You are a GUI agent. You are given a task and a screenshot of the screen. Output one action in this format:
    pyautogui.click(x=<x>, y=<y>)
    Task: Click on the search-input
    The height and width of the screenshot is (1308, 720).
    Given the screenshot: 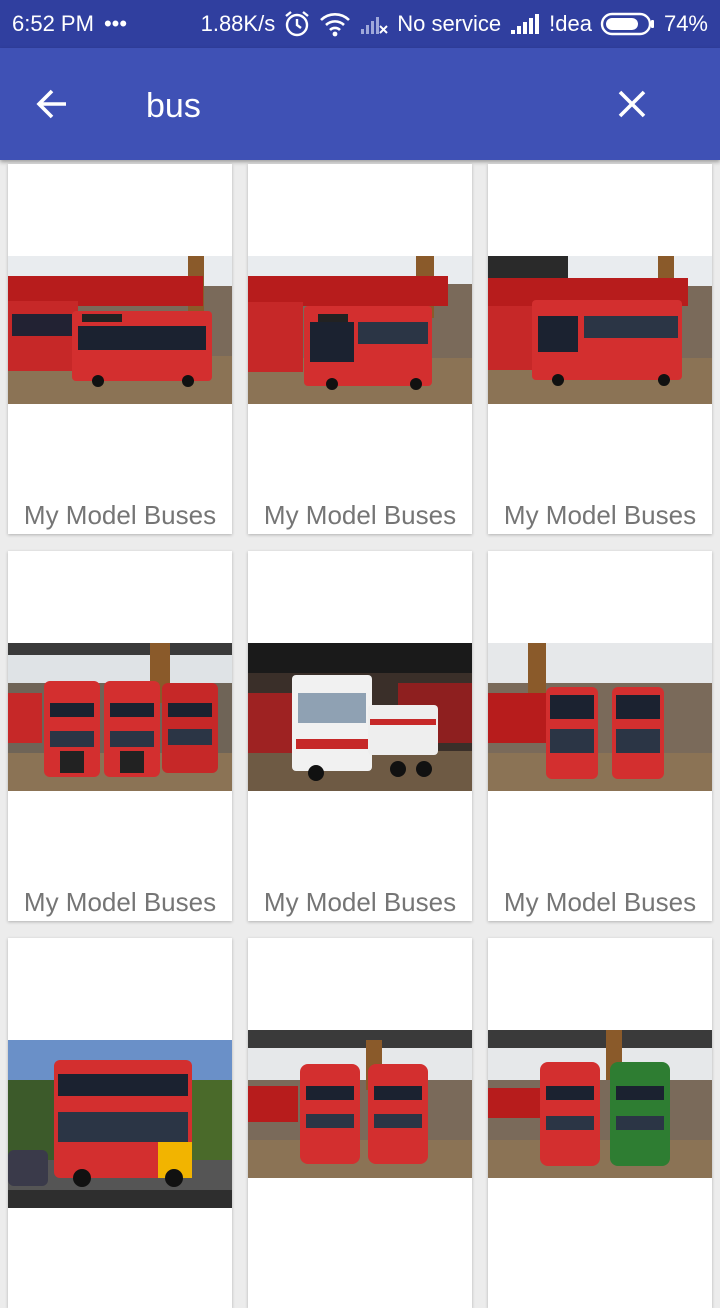 What is the action you would take?
    pyautogui.click(x=366, y=106)
    